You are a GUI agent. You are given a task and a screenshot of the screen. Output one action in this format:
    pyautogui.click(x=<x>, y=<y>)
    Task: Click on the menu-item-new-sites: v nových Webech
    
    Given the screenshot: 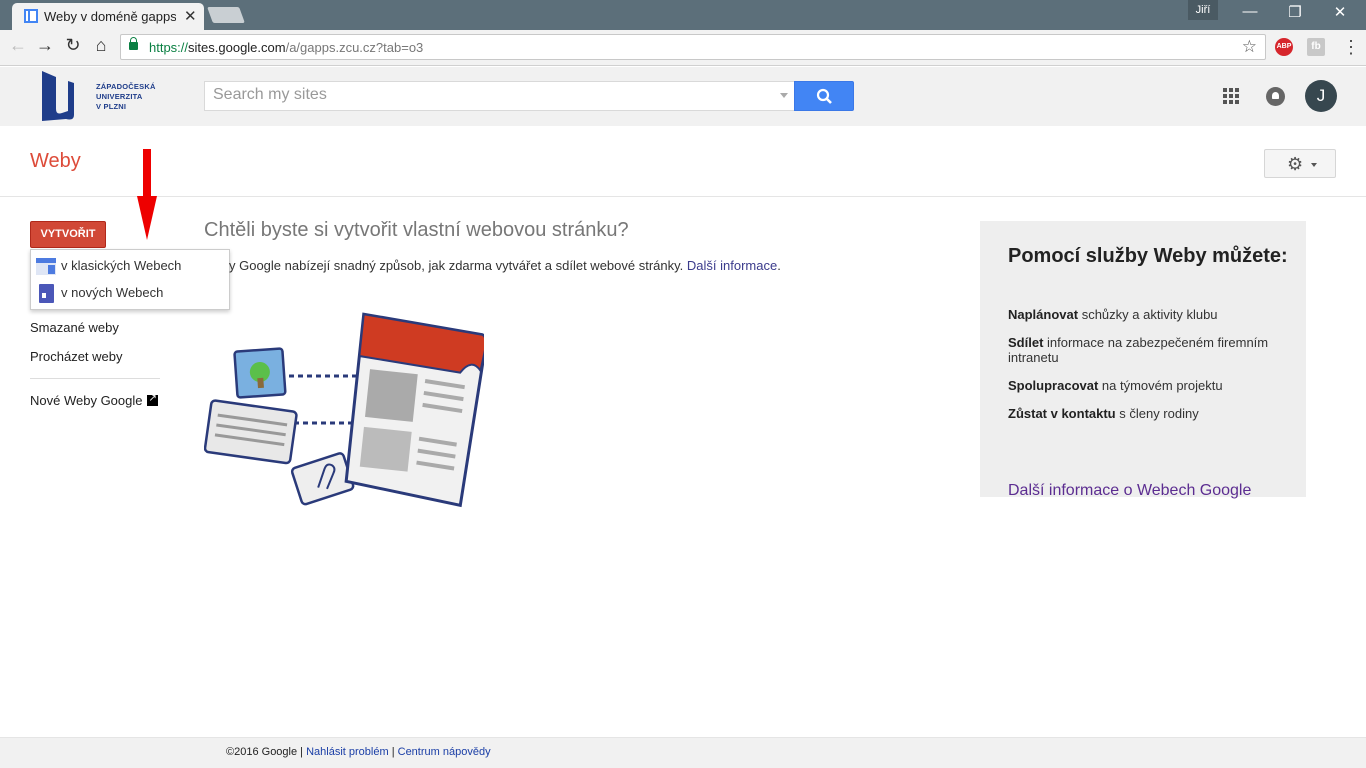 What is the action you would take?
    pyautogui.click(x=130, y=292)
    